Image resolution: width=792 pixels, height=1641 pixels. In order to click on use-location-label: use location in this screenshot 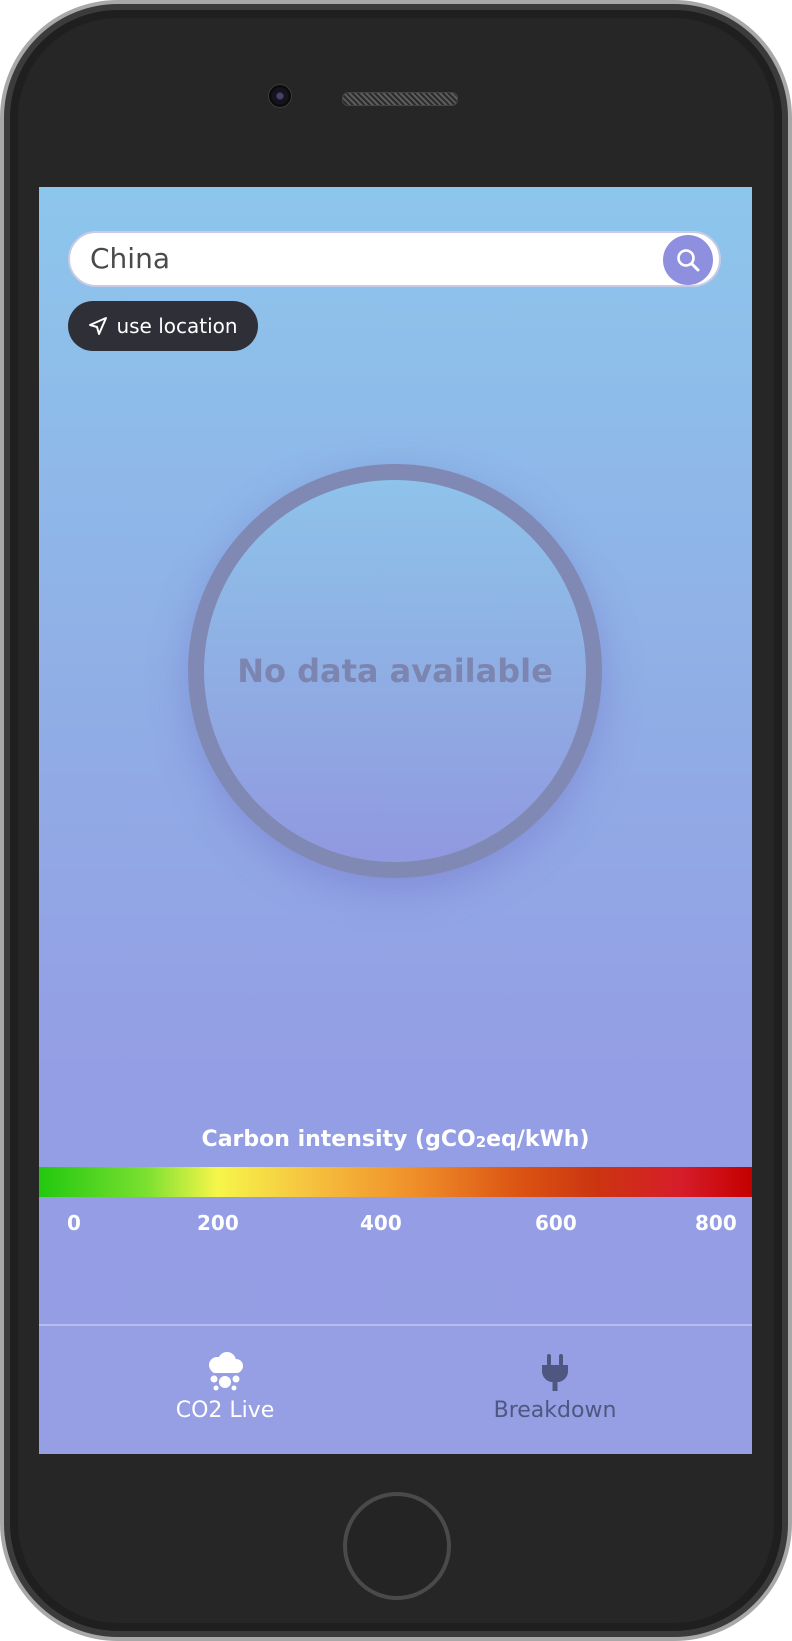, I will do `click(177, 326)`.